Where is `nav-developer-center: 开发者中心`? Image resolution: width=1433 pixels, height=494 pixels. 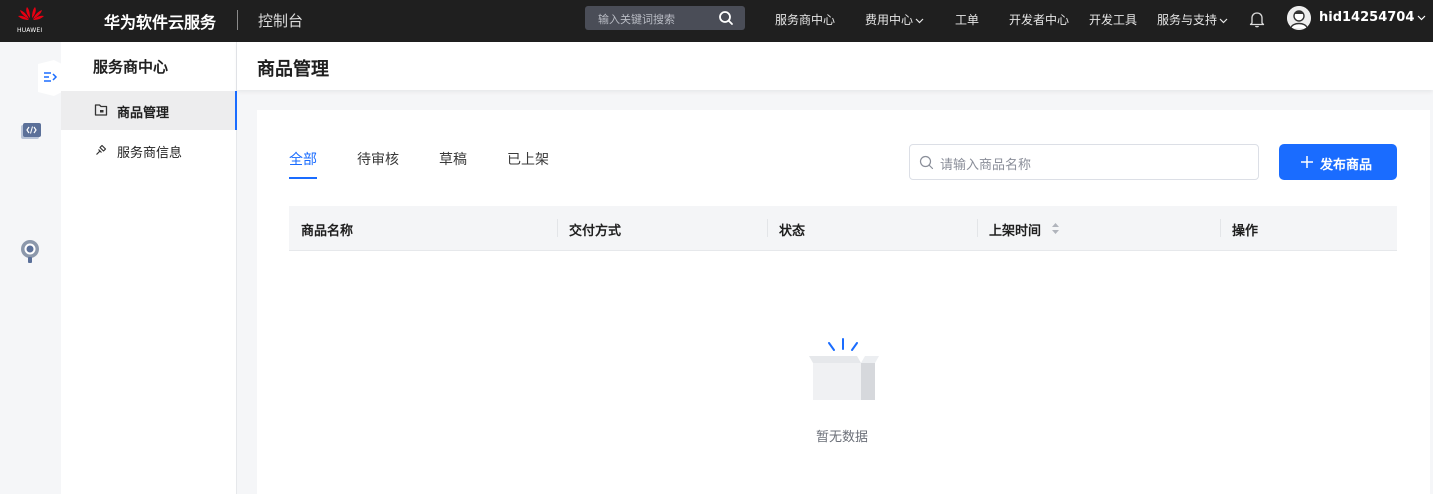 nav-developer-center: 开发者中心 is located at coordinates (1039, 19).